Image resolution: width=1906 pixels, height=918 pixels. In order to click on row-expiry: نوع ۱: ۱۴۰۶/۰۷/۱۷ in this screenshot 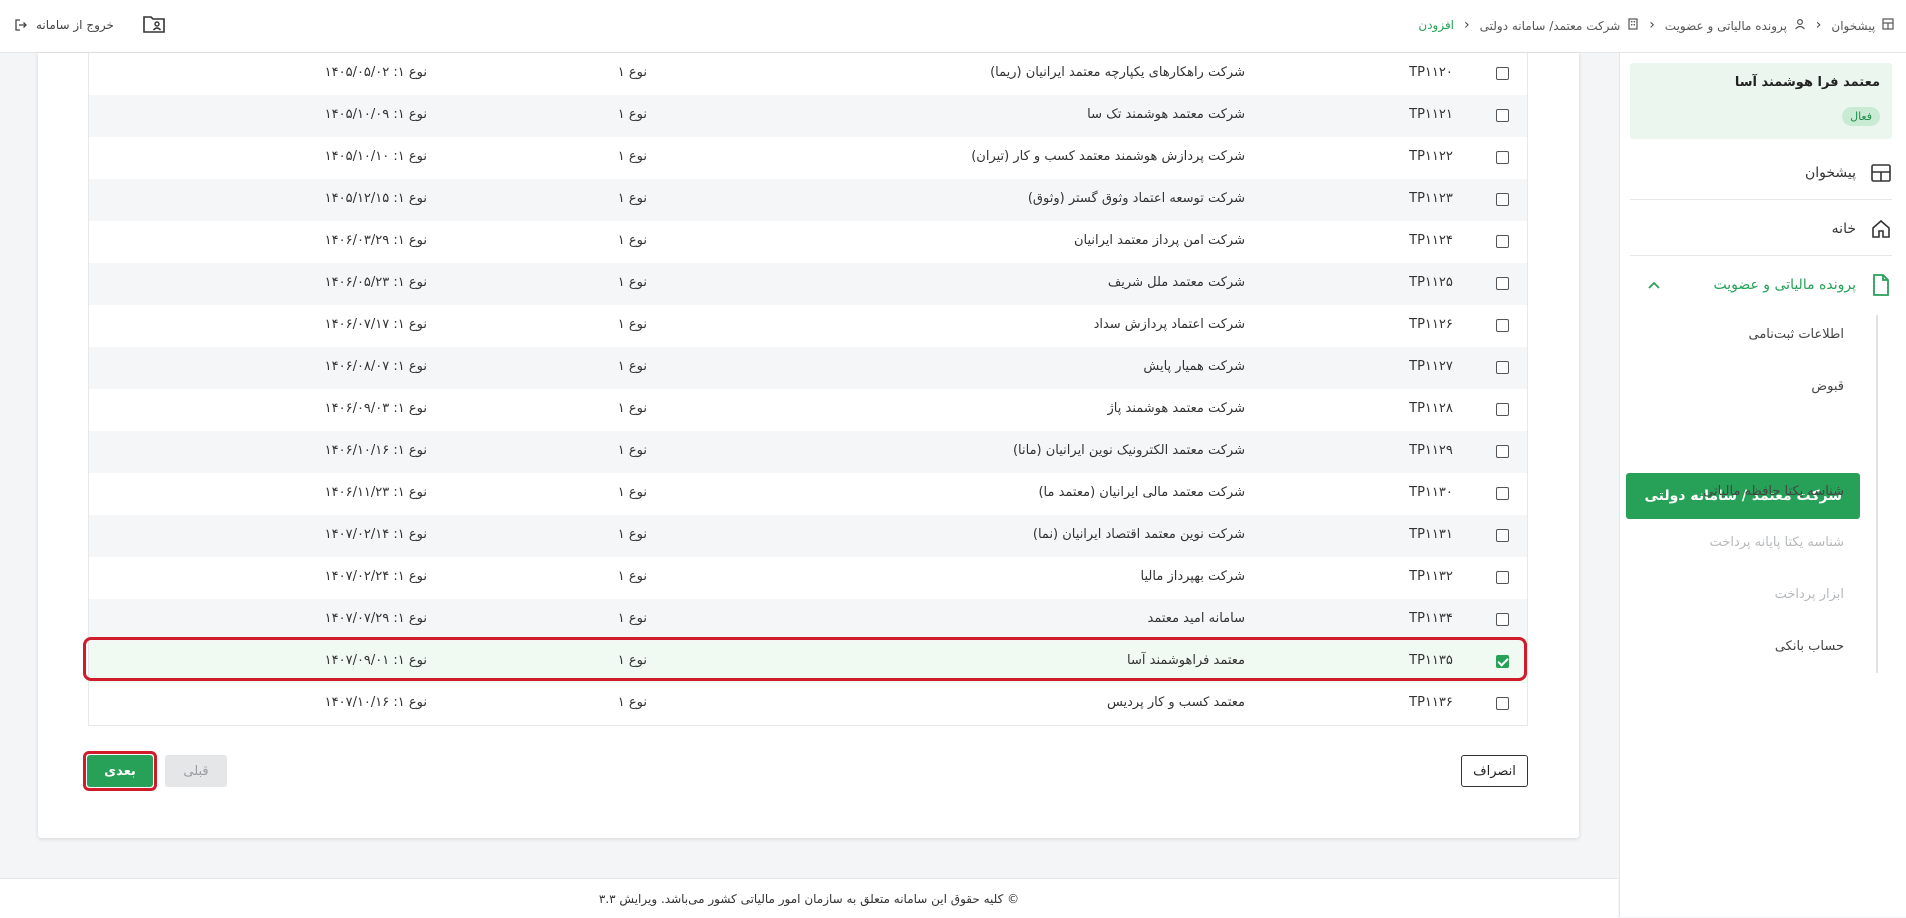, I will do `click(375, 324)`.